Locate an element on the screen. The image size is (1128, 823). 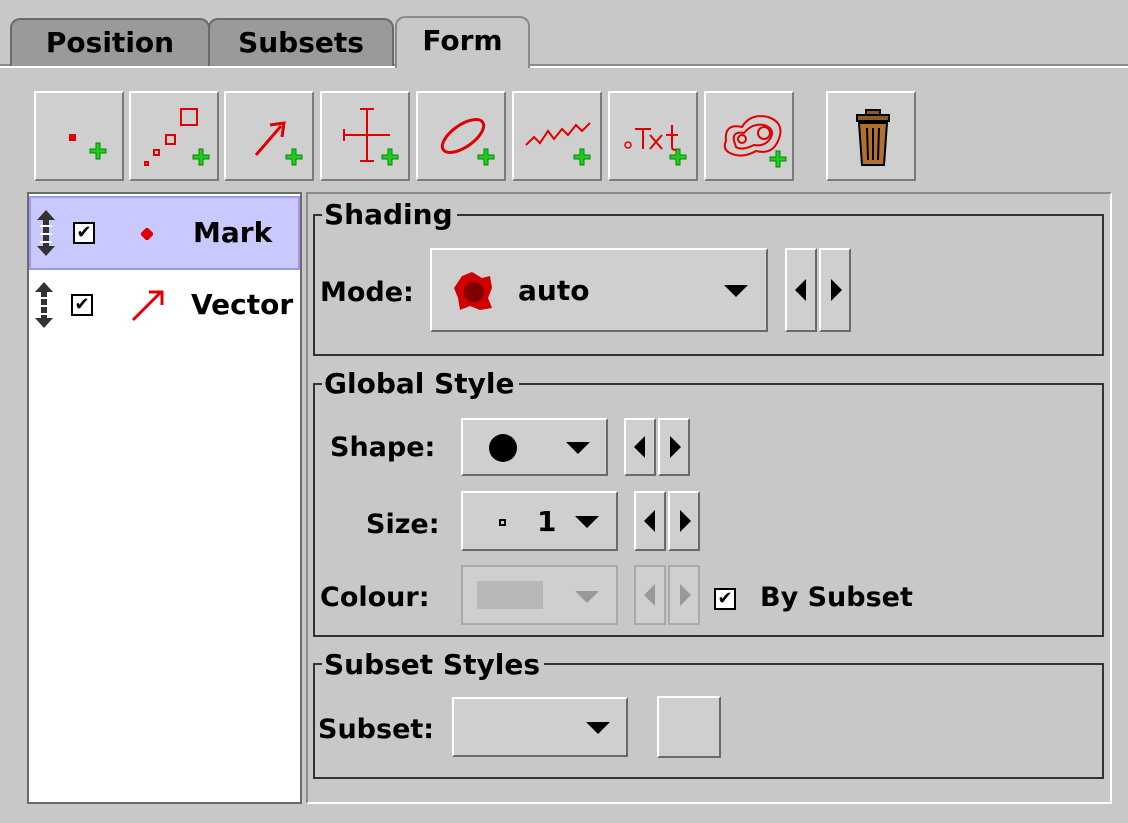
colour-prev-button is located at coordinates (650, 595).